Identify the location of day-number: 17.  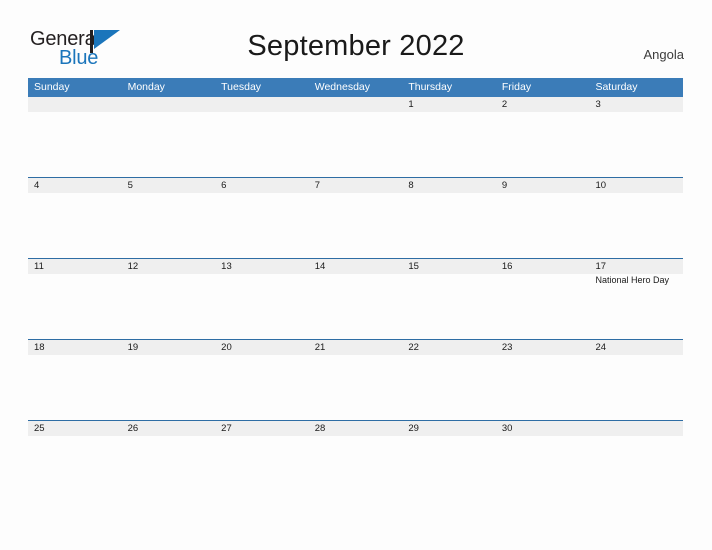
(636, 266).